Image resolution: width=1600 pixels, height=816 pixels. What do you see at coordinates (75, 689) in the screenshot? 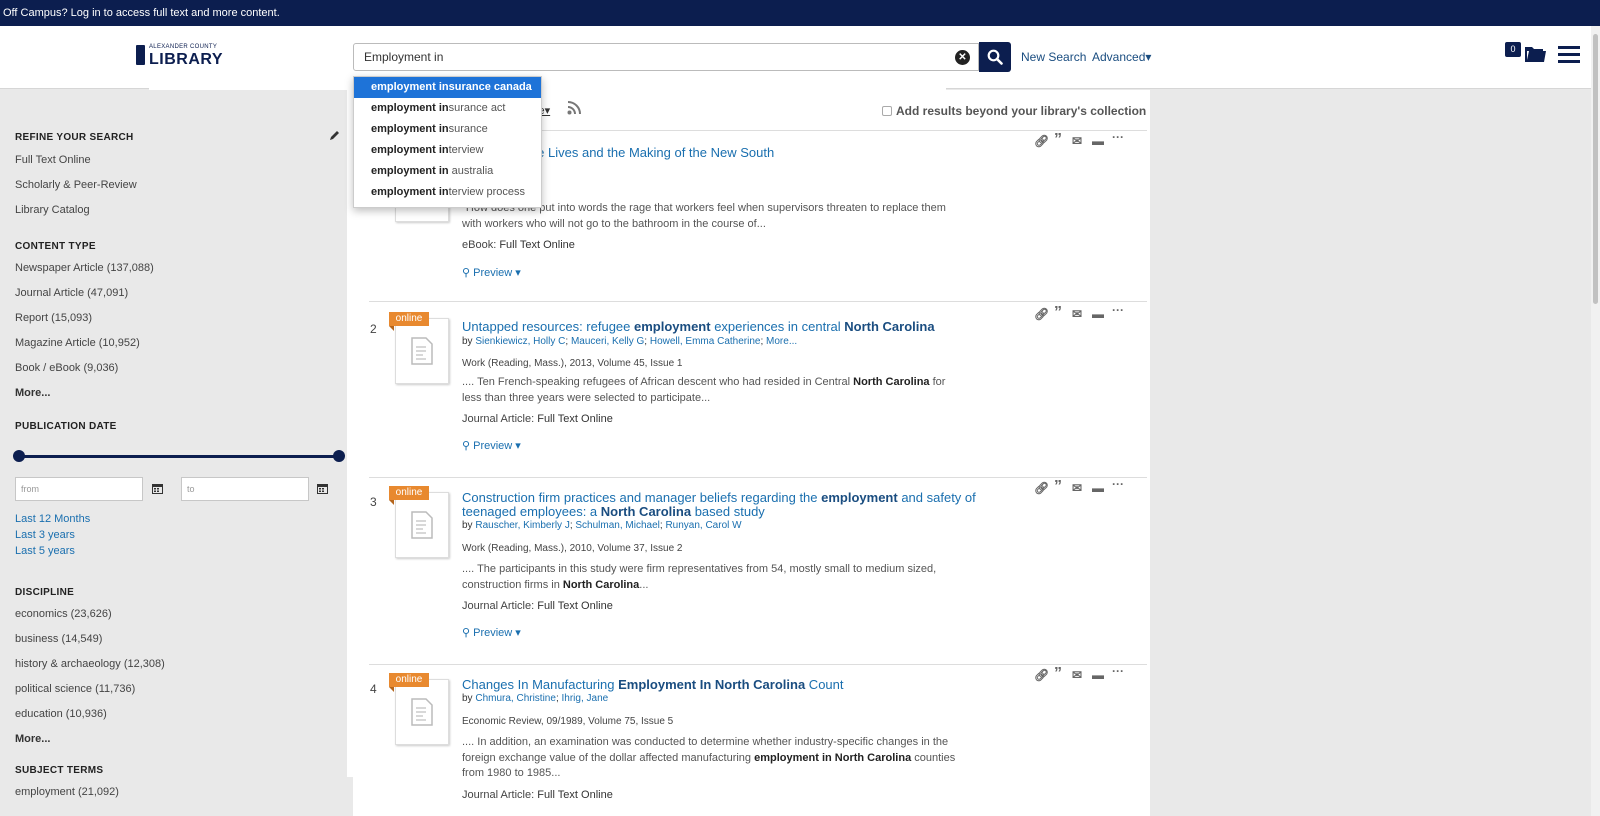
I see `facet-item: political science (11,736)` at bounding box center [75, 689].